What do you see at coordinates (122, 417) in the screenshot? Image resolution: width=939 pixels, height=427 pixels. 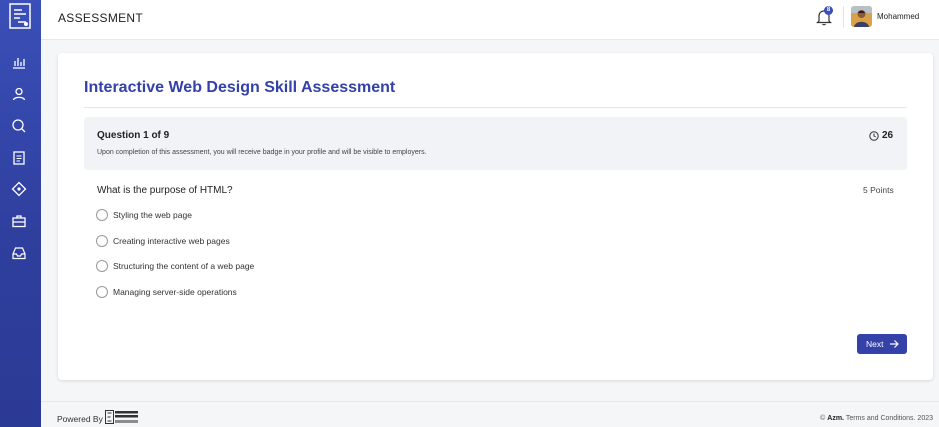 I see `fifth-element-logo` at bounding box center [122, 417].